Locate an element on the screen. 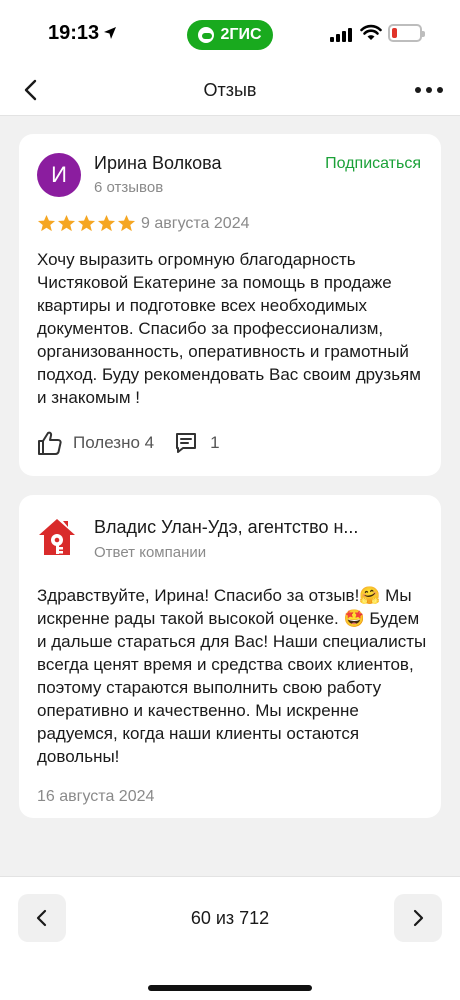 This screenshot has width=460, height=1000. brand-logo-icon is located at coordinates (206, 35).